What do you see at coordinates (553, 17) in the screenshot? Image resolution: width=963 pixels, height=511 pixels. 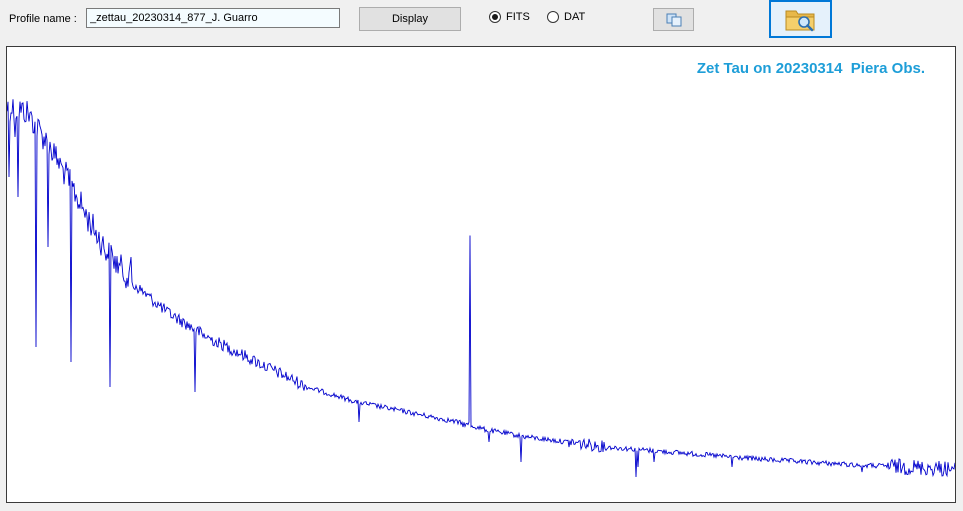 I see `radio-dat-circle` at bounding box center [553, 17].